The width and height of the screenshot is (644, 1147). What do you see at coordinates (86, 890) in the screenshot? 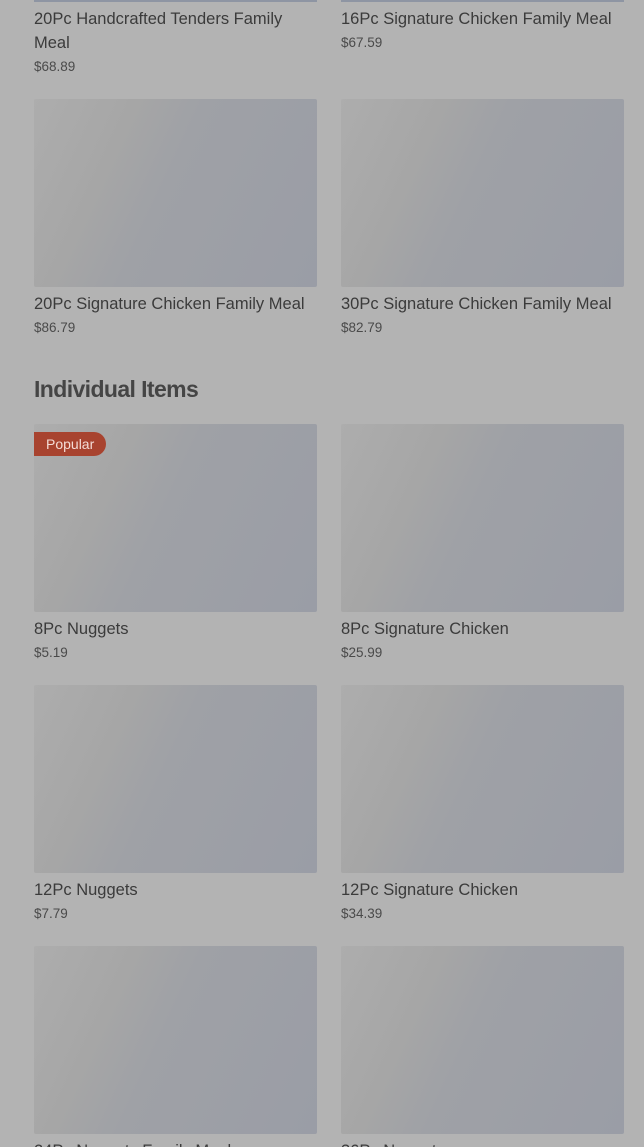
I see `item-name: 12Pc Nuggets` at bounding box center [86, 890].